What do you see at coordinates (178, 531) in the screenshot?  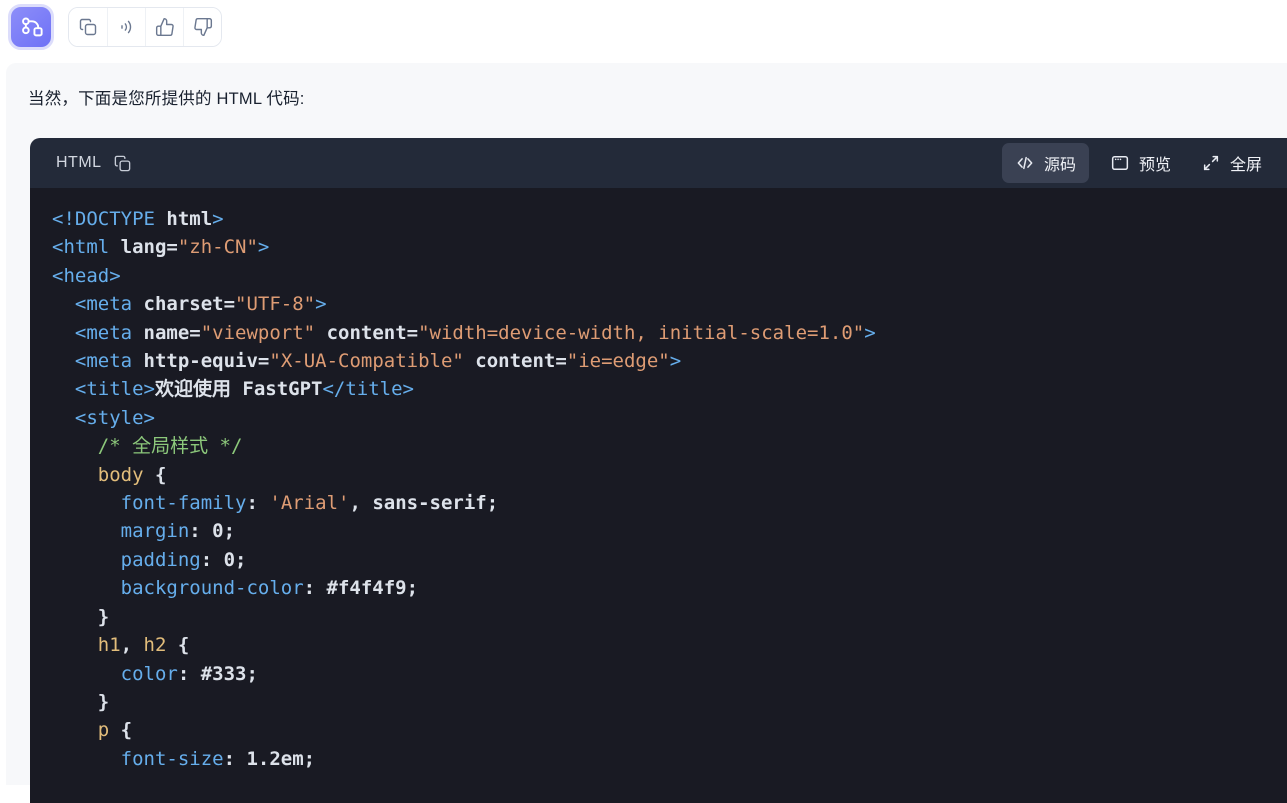 I see `code-line: margin: 0;` at bounding box center [178, 531].